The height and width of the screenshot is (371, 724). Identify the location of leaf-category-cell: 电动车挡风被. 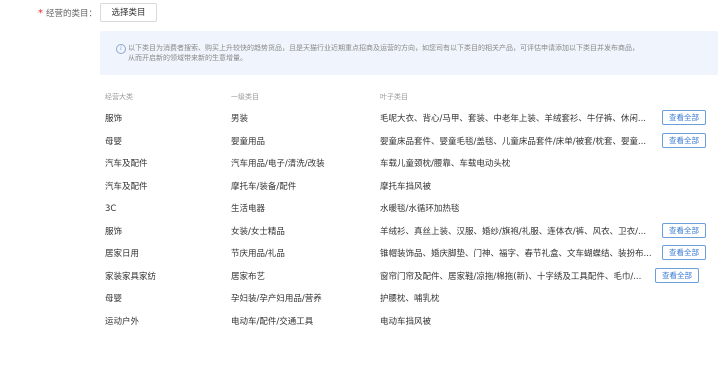
(406, 322).